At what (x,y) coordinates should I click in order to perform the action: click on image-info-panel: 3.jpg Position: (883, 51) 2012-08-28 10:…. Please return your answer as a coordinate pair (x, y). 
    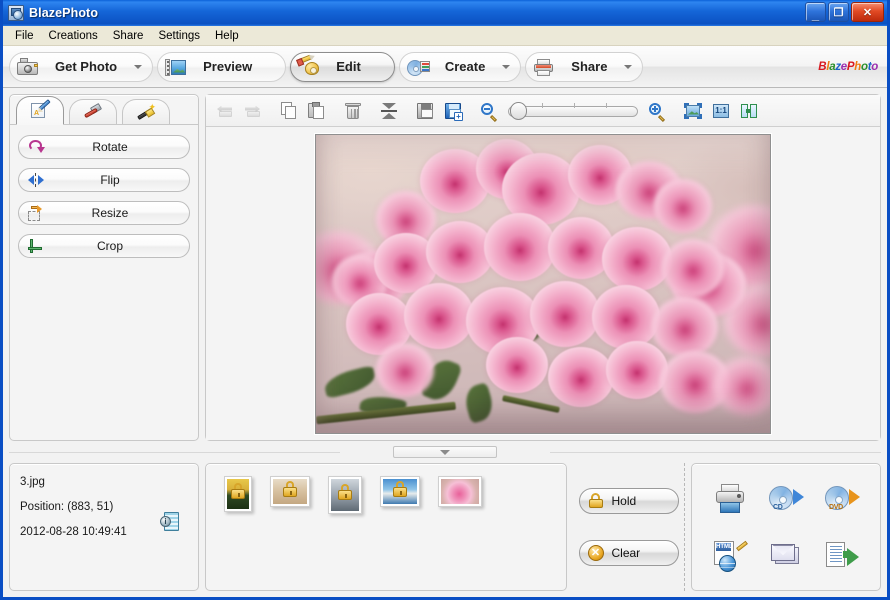
    Looking at the image, I should click on (104, 527).